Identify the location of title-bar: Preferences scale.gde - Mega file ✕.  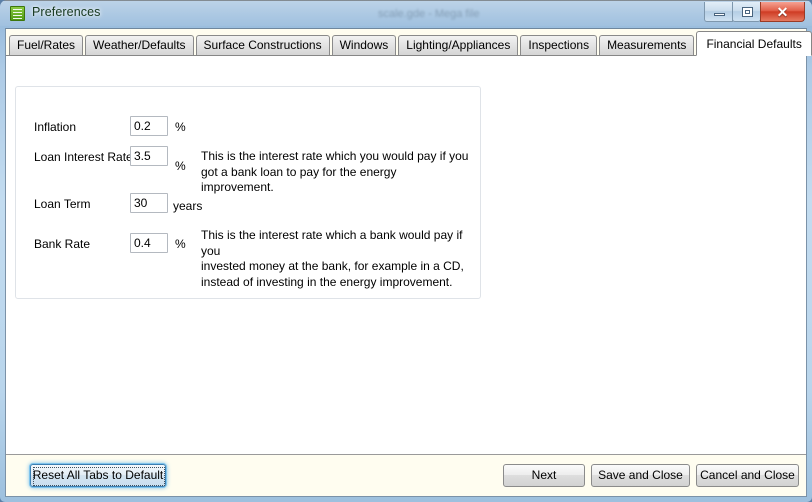
(406, 14).